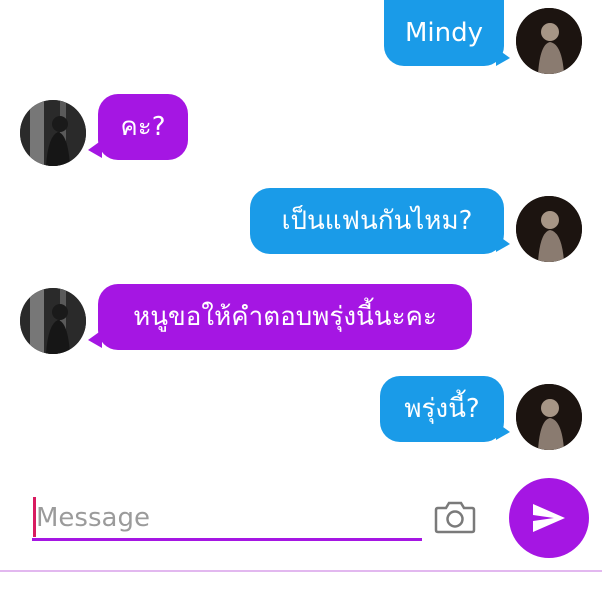 This screenshot has width=602, height=600. I want to click on camera-icon, so click(455, 517).